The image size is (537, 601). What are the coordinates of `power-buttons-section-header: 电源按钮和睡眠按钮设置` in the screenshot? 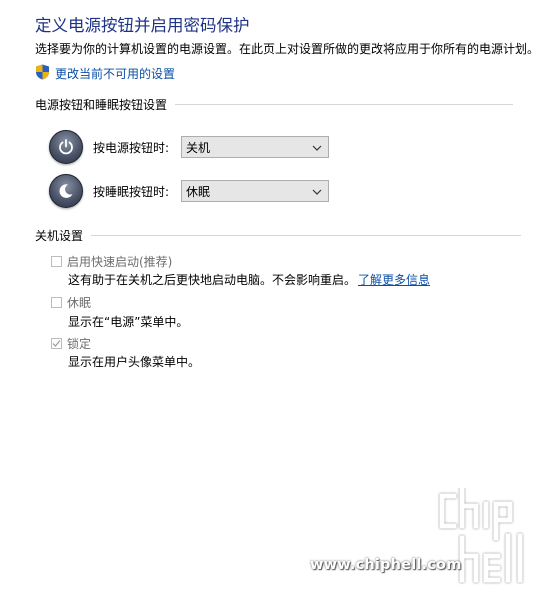 It's located at (274, 104).